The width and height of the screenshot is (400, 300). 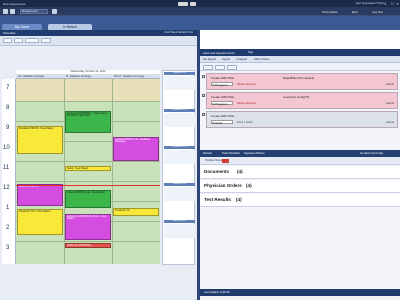 What do you see at coordinates (12, 11) in the screenshot?
I see `back-icon` at bounding box center [12, 11].